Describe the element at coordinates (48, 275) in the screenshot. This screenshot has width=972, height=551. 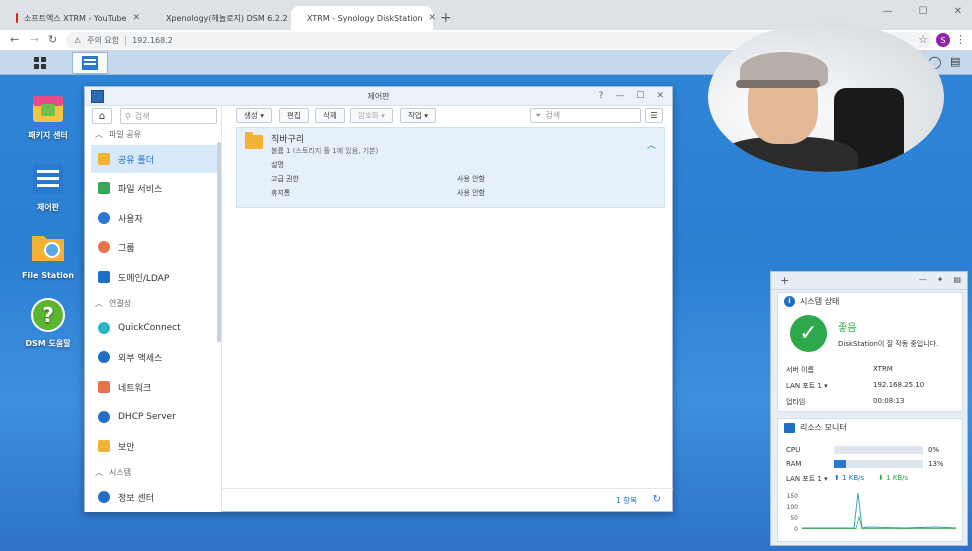
I see `desktop-icon-label: File Station` at that location.